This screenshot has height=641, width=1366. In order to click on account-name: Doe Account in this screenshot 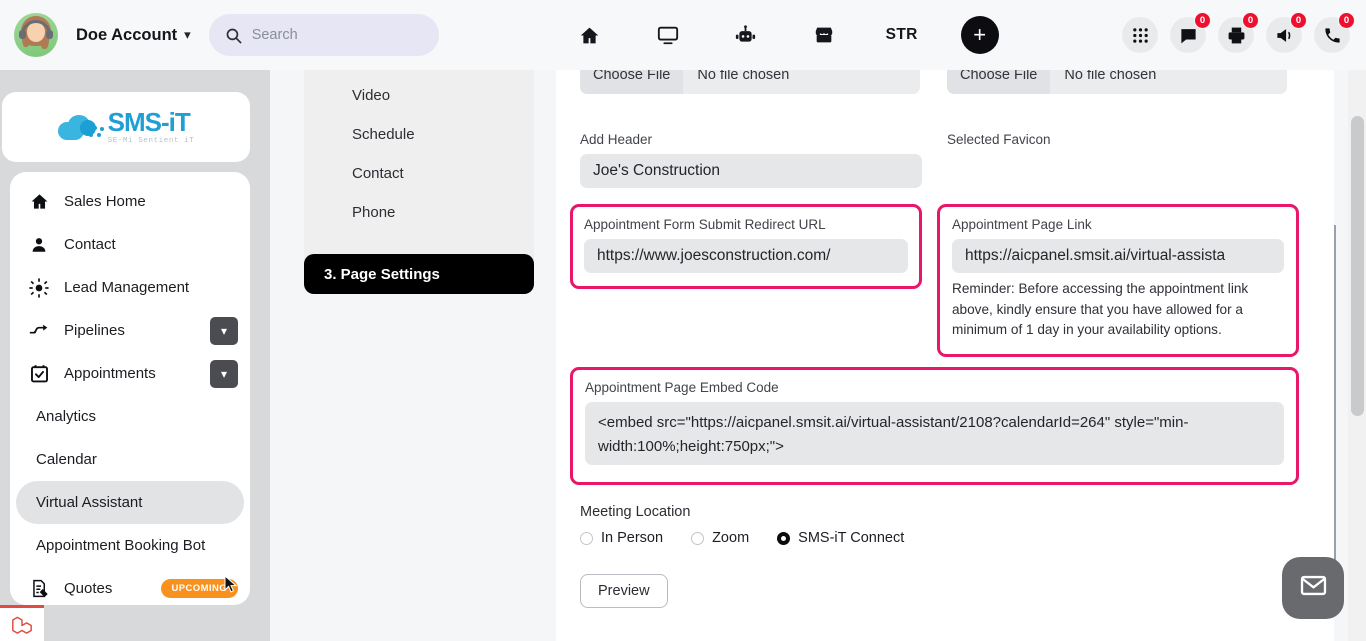, I will do `click(127, 34)`.